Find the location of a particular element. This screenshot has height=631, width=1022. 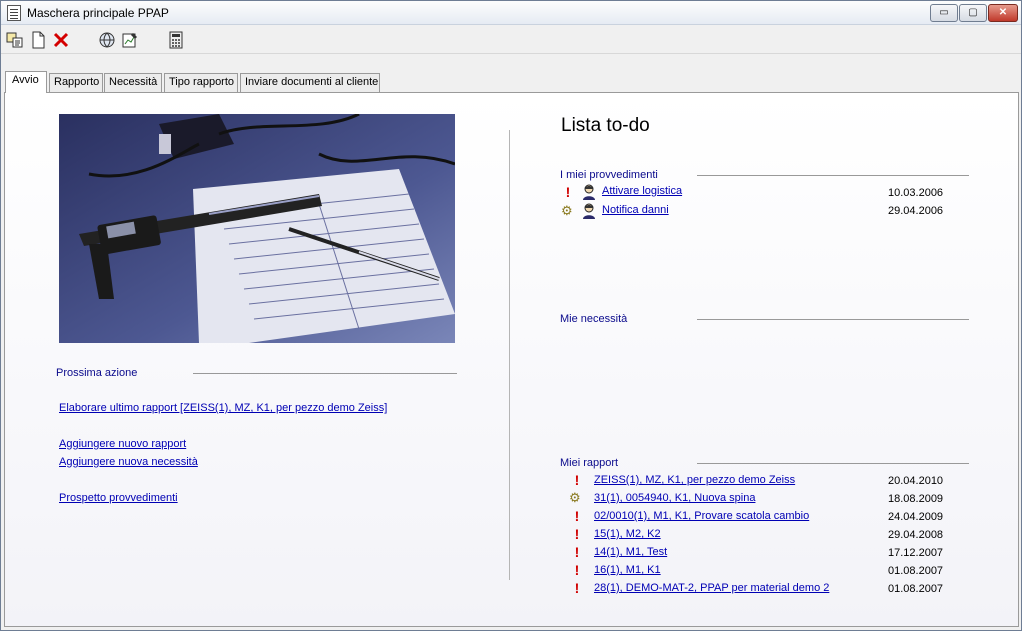

my-reports-divider is located at coordinates (833, 463).